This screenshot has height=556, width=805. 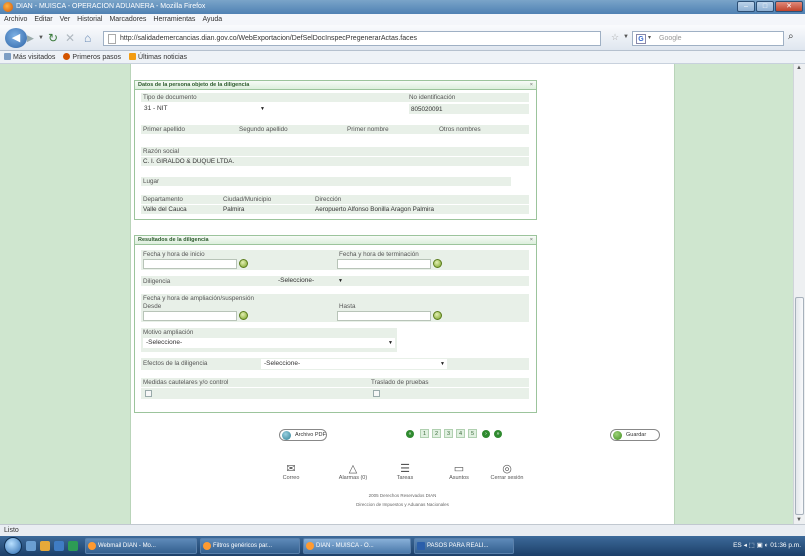 I want to click on segundo-apellido-label: Segundo apellido, so click(x=263, y=129).